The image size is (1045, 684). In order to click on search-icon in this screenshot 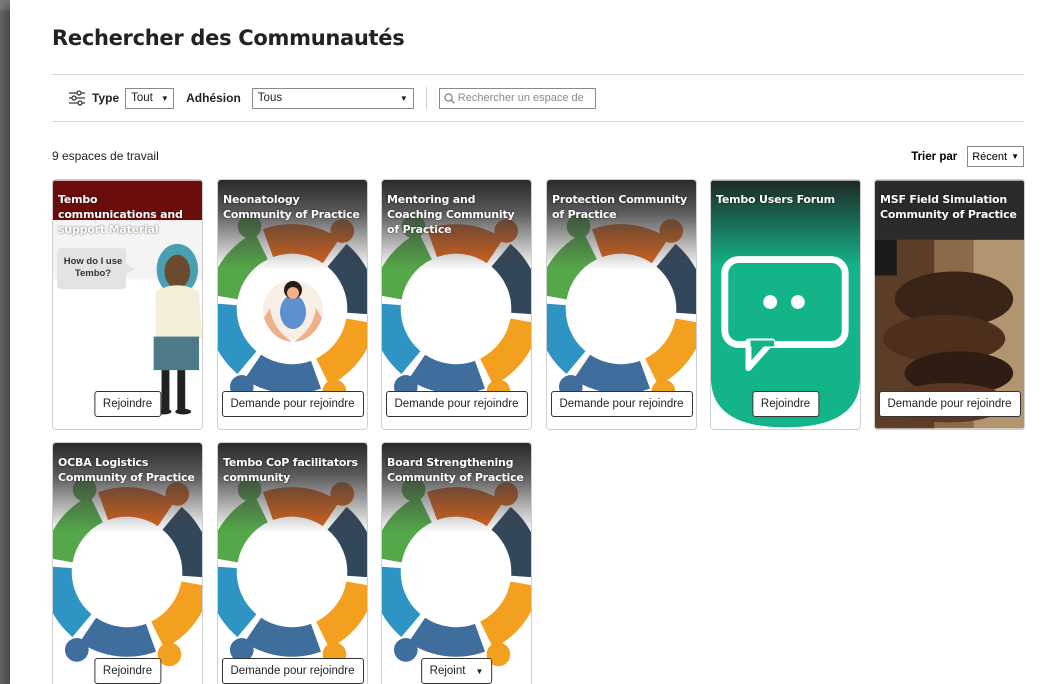, I will do `click(449, 98)`.